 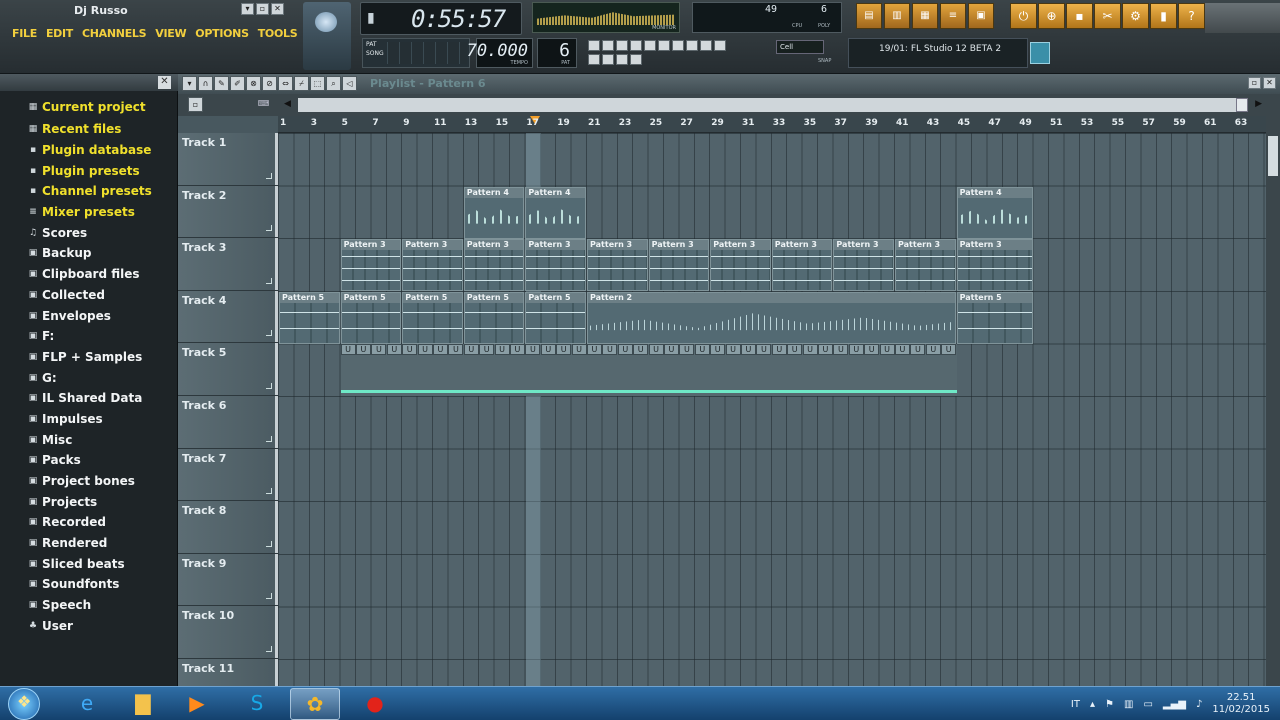 What do you see at coordinates (24, 704) in the screenshot?
I see `start-button` at bounding box center [24, 704].